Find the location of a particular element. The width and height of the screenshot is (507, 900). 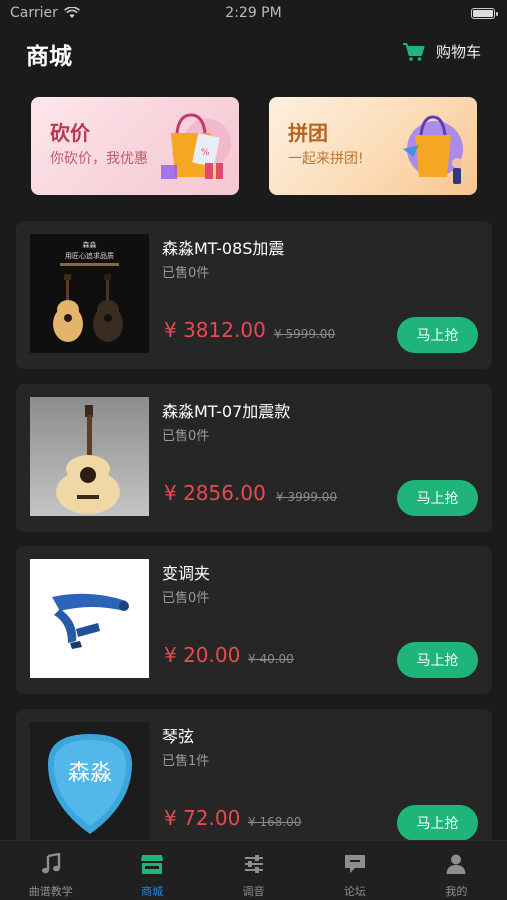

product-image-slogan: 用匠心追求品质 is located at coordinates (89, 255).